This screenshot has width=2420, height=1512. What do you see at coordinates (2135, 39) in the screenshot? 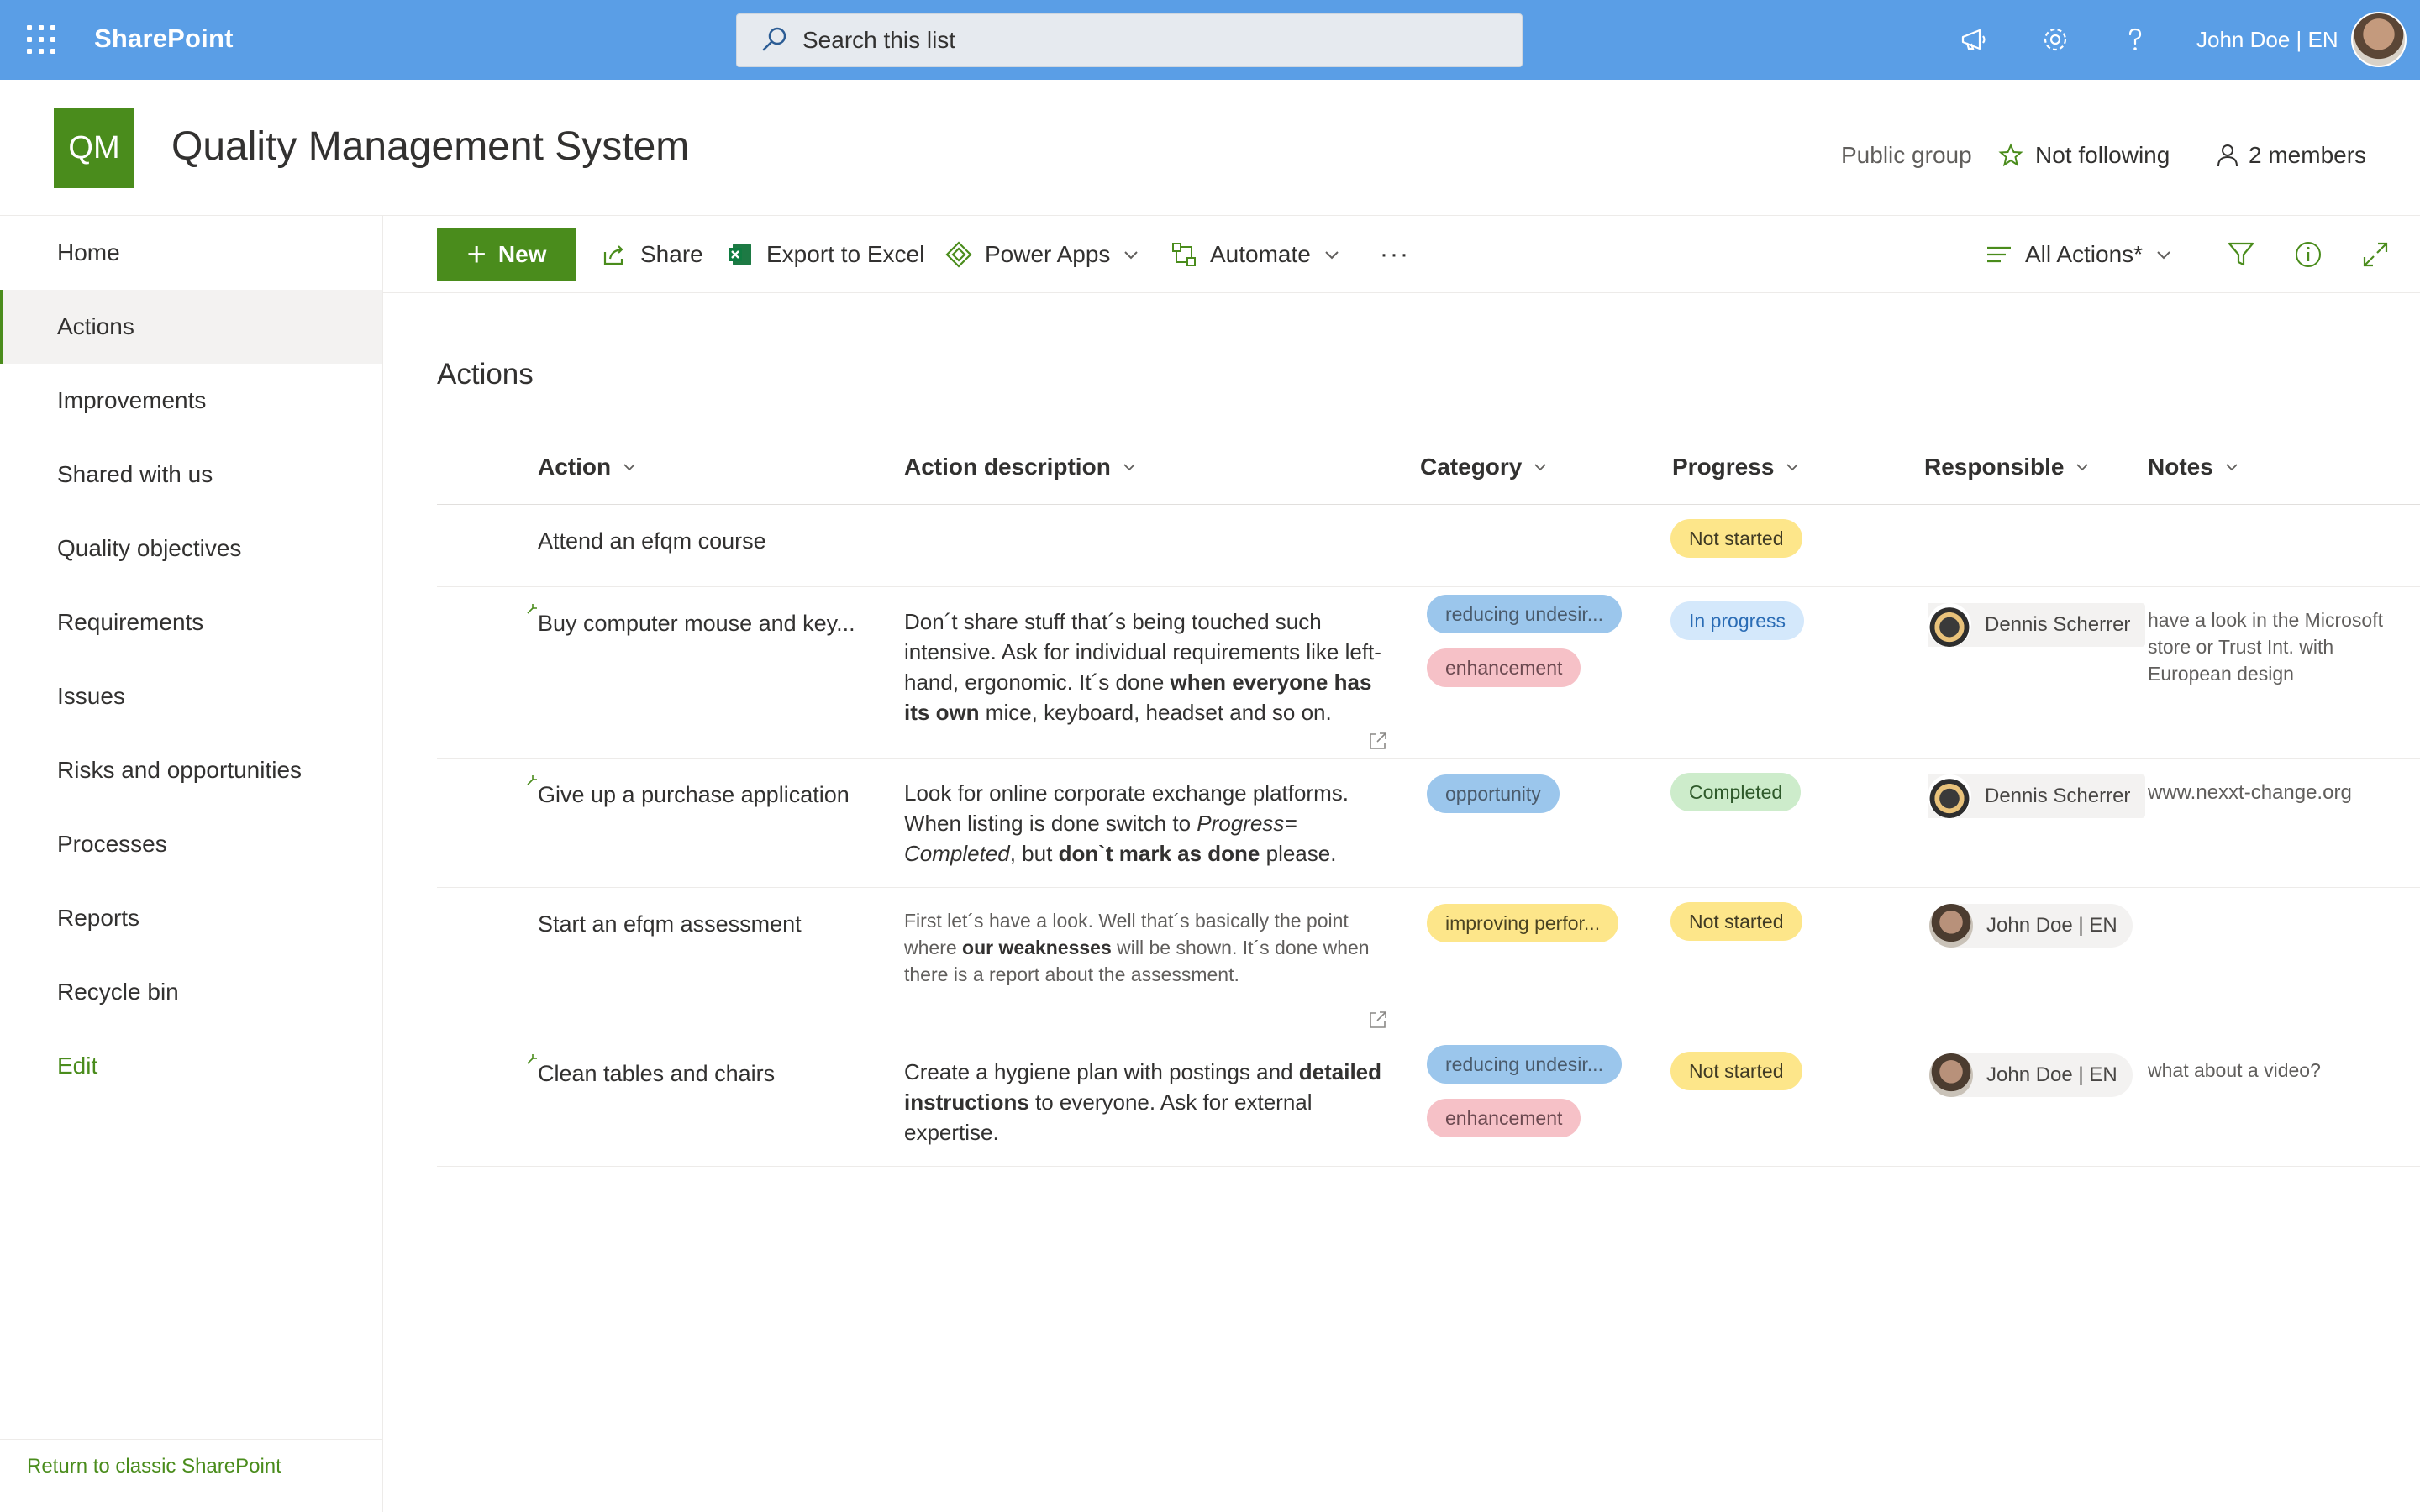
I see `help-icon` at bounding box center [2135, 39].